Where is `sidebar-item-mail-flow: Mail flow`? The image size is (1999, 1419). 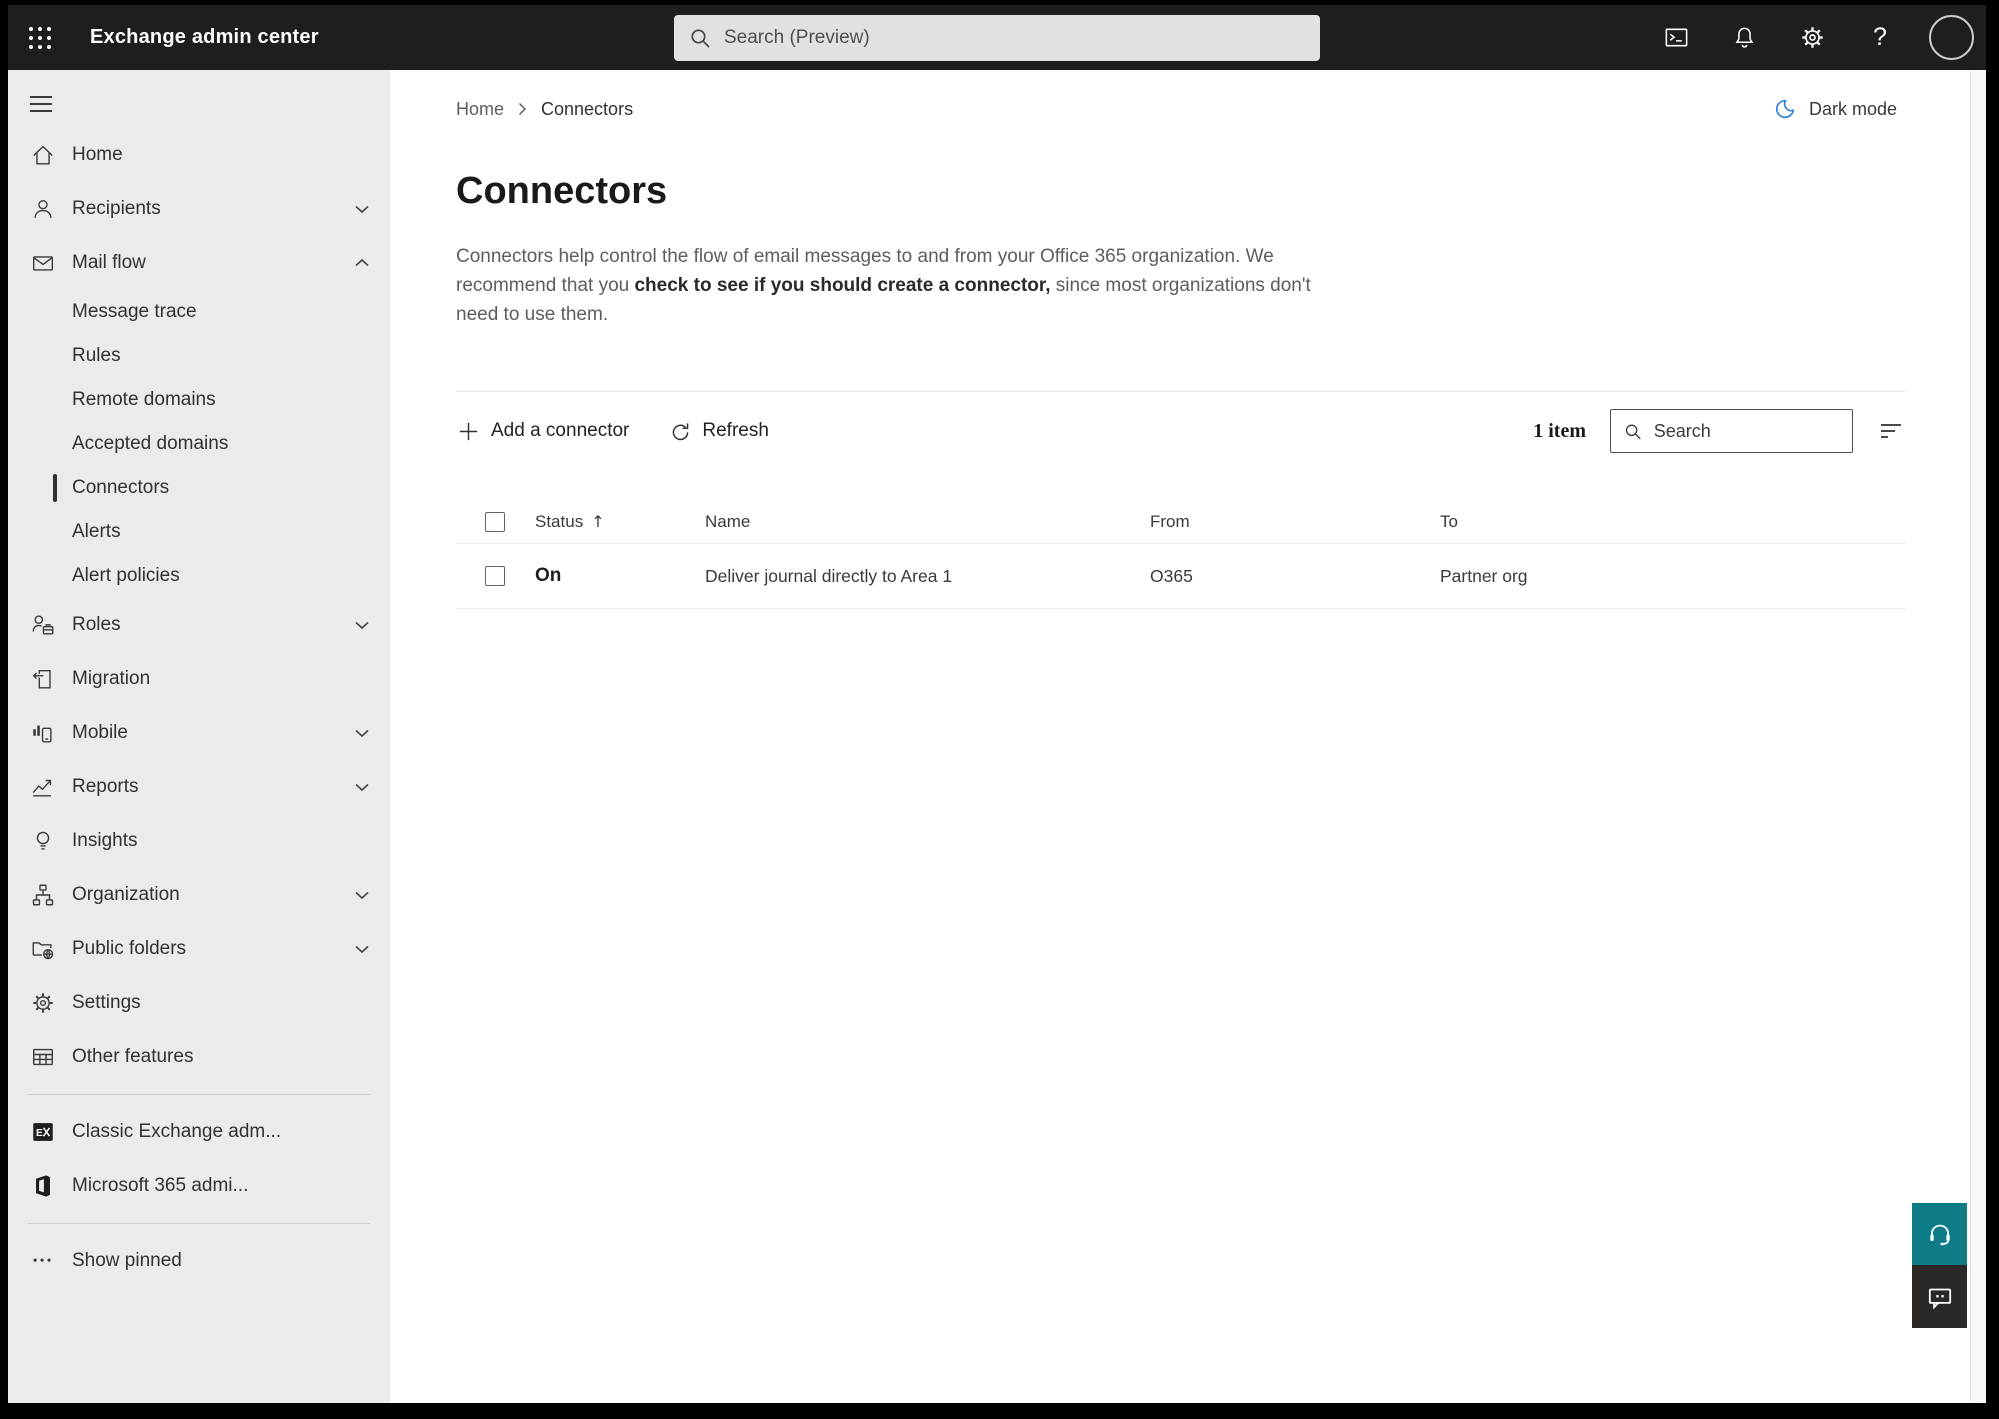
sidebar-item-mail-flow: Mail flow is located at coordinates (199, 263).